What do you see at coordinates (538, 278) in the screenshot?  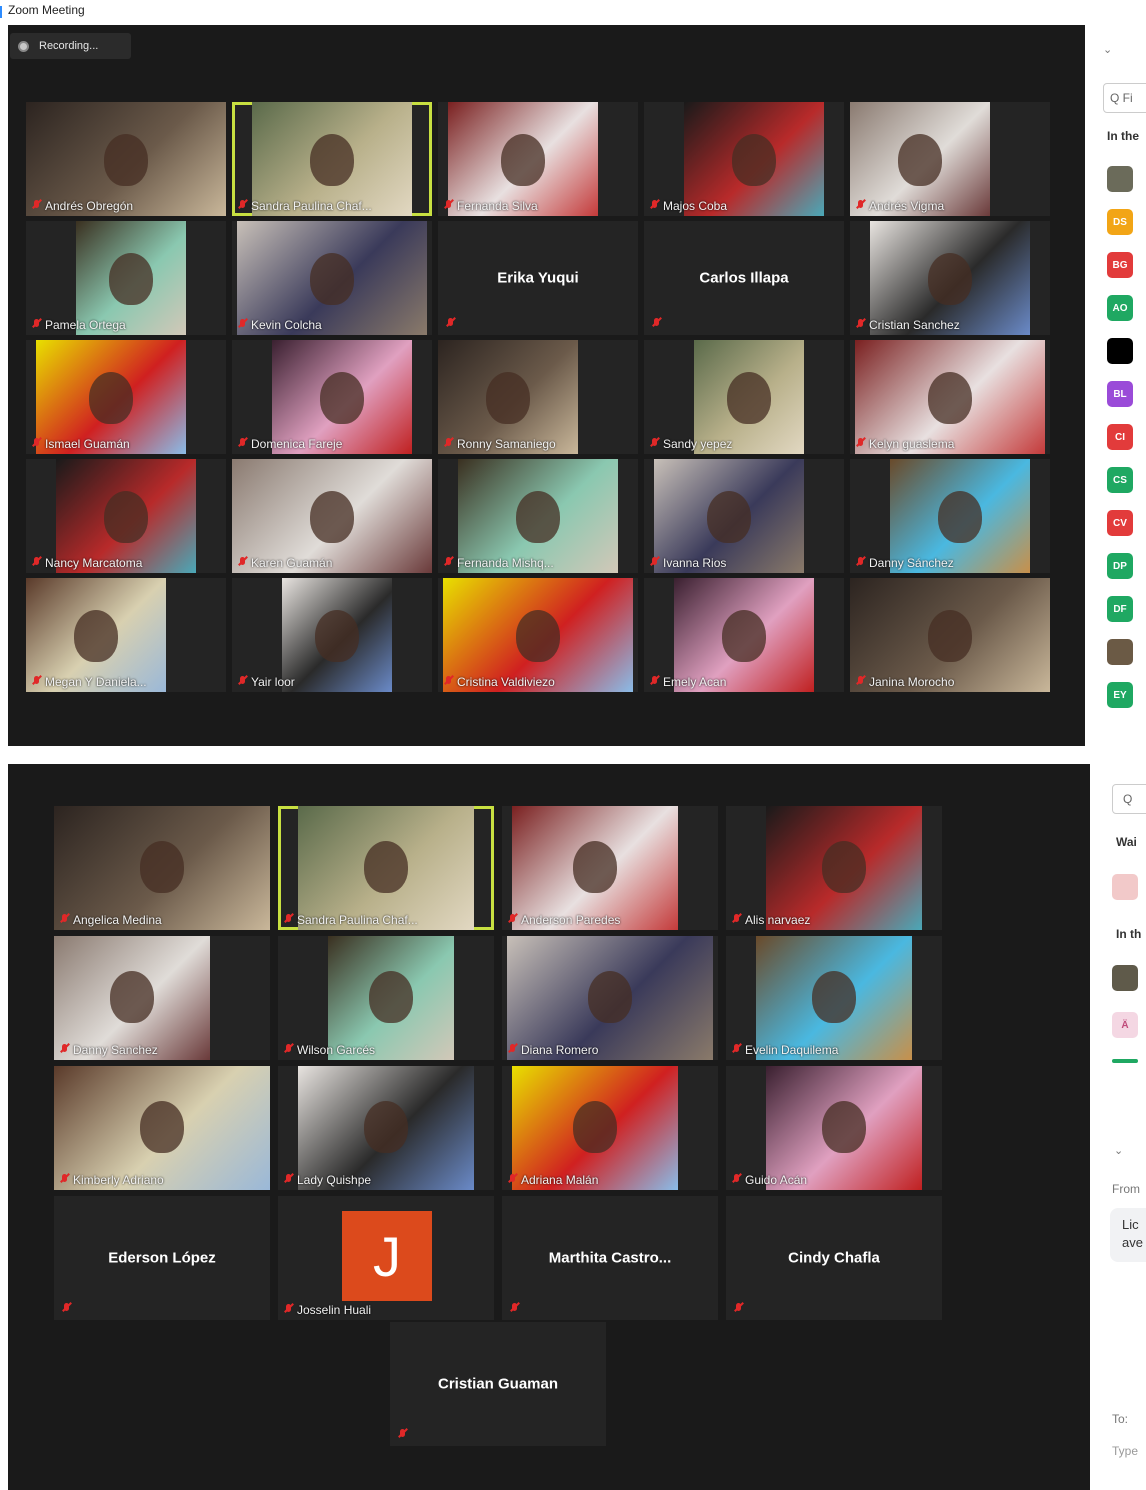 I see `video-tile: Erika Yuqui` at bounding box center [538, 278].